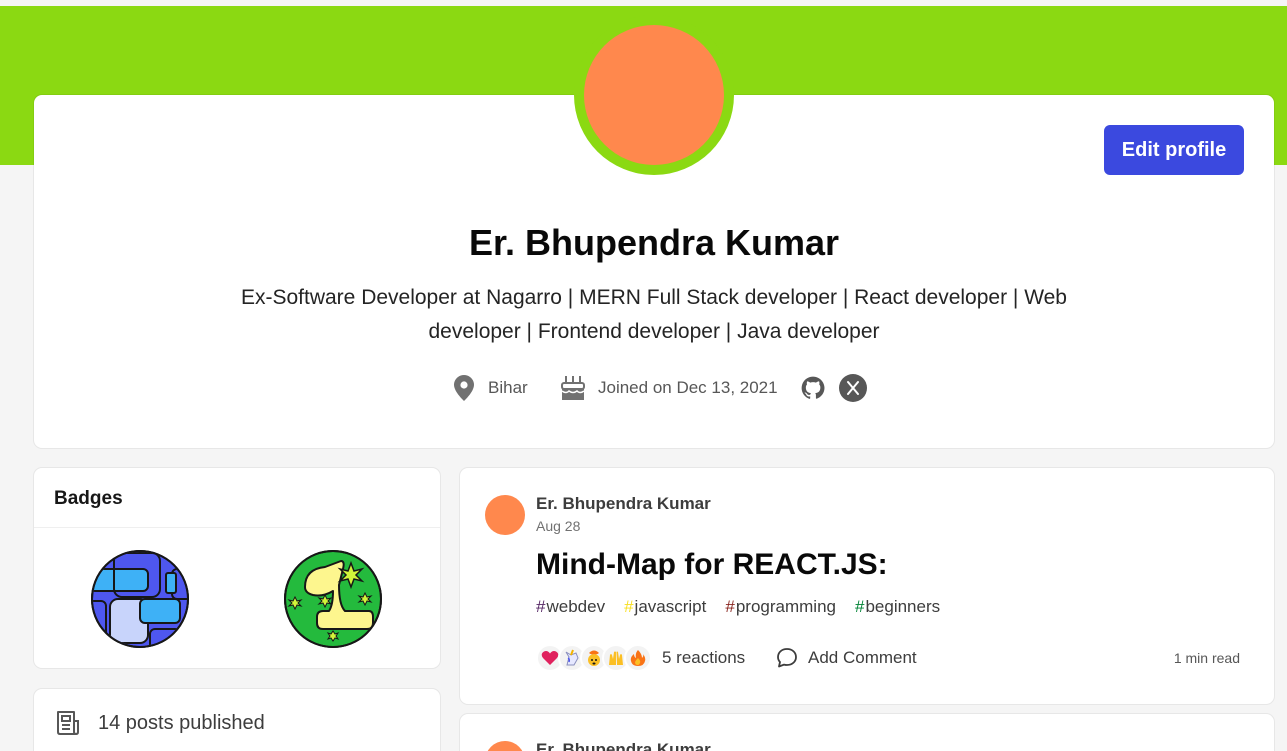 This screenshot has height=751, width=1287. Describe the element at coordinates (140, 599) in the screenshot. I see `writing-streak-badge-icon` at that location.